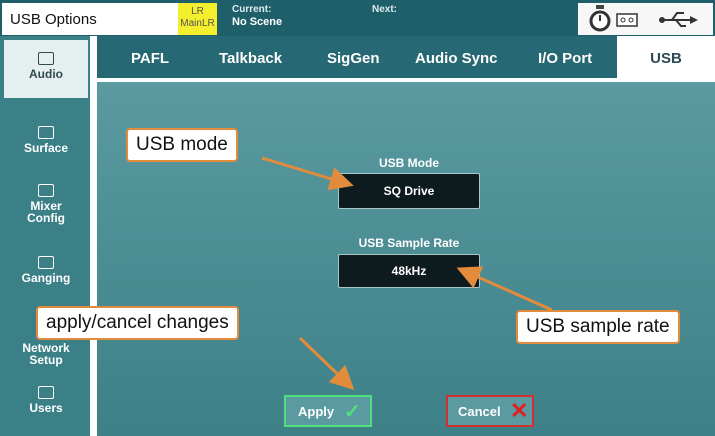  I want to click on sample-rate-arrow, so click(504, 289).